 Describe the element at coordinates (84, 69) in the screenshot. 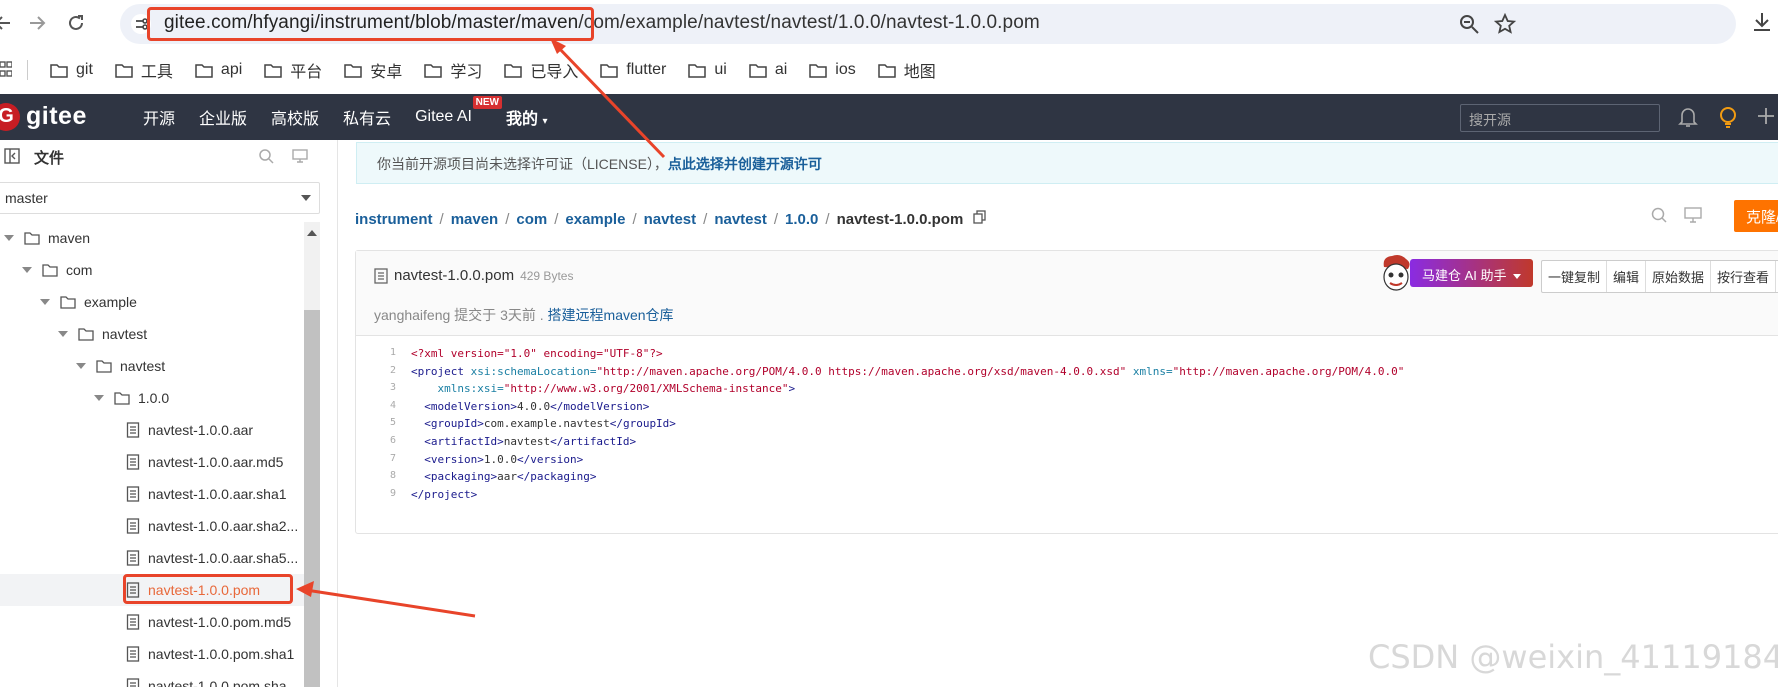

I see `bookmark-label: git` at that location.